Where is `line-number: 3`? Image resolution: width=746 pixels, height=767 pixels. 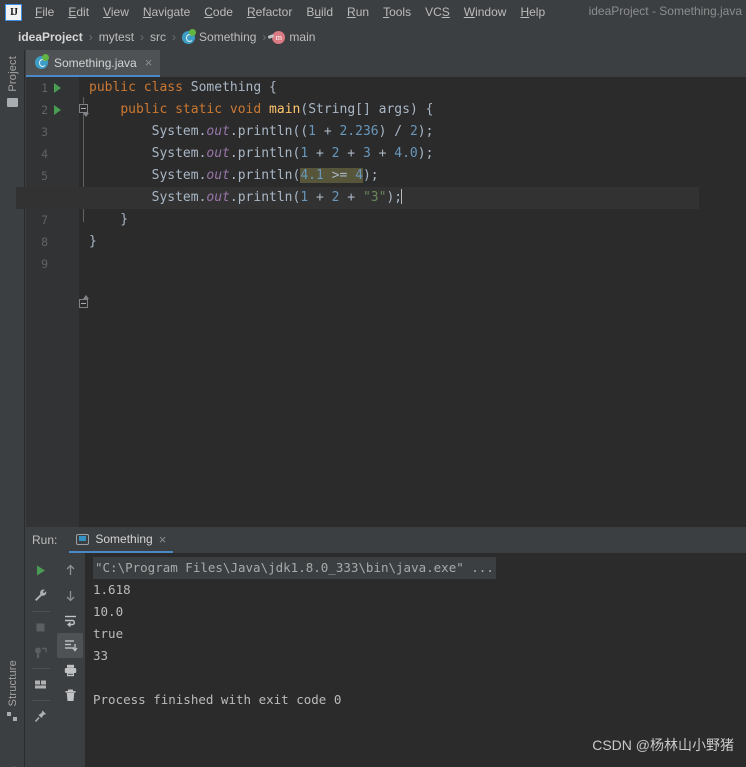 line-number: 3 is located at coordinates (44, 132).